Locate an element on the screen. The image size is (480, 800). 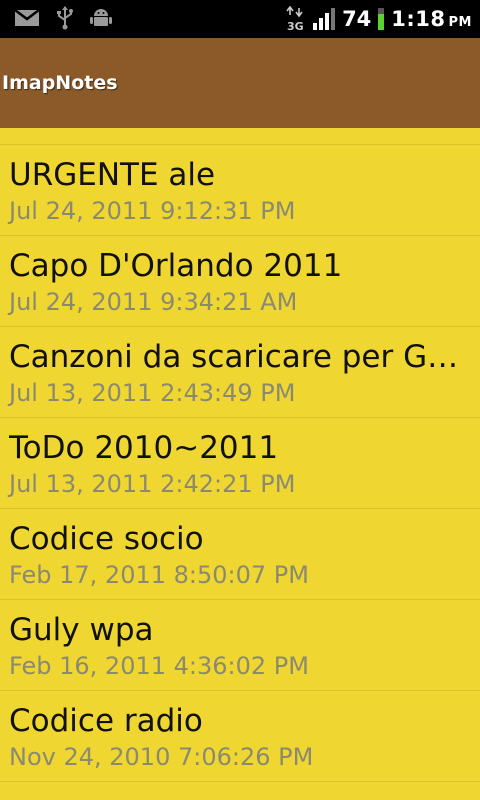
usb-icon is located at coordinates (65, 18).